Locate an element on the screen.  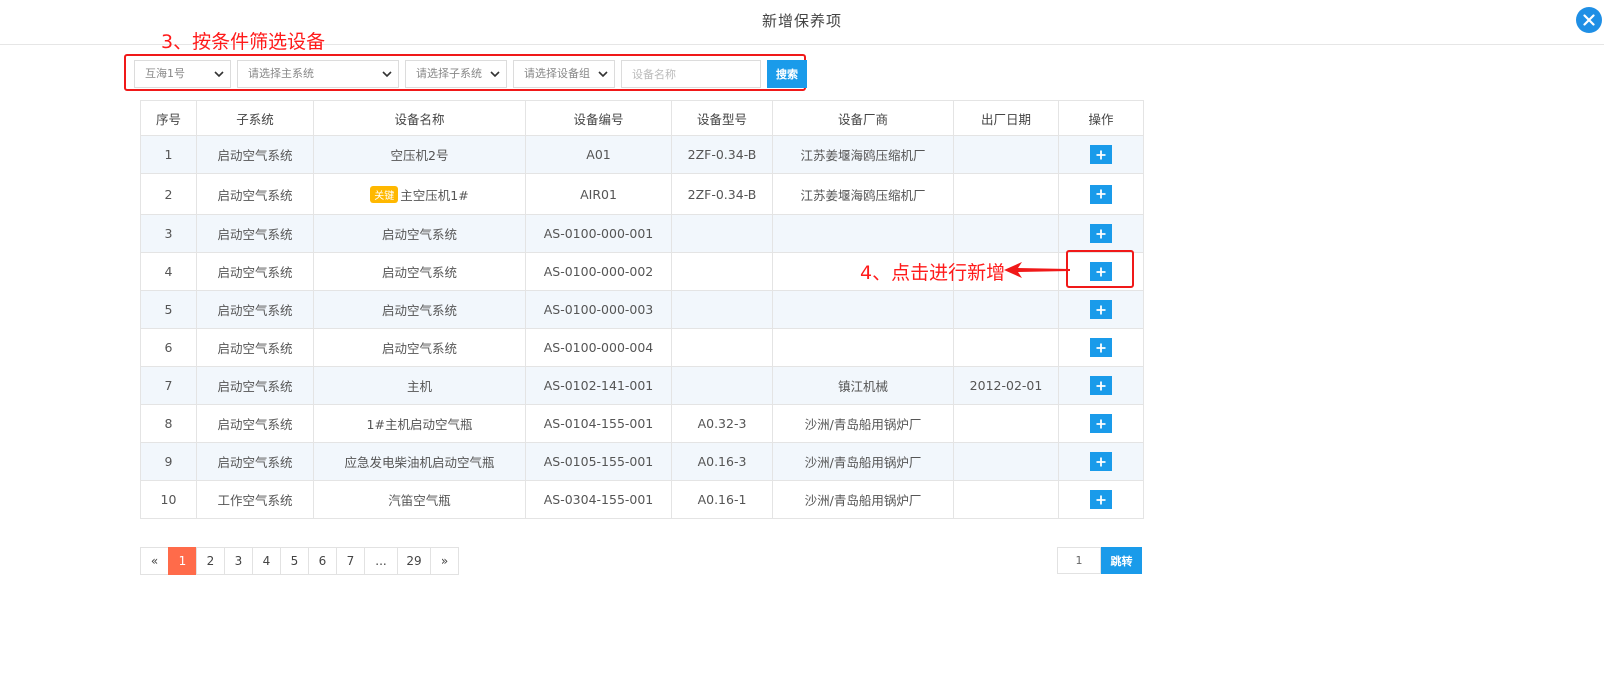
table-row: 1 启动空气系统 空压机2号 A01 2ZF-0.34-B 江苏姜堰海鸥压缩机厂 is located at coordinates (642, 154).